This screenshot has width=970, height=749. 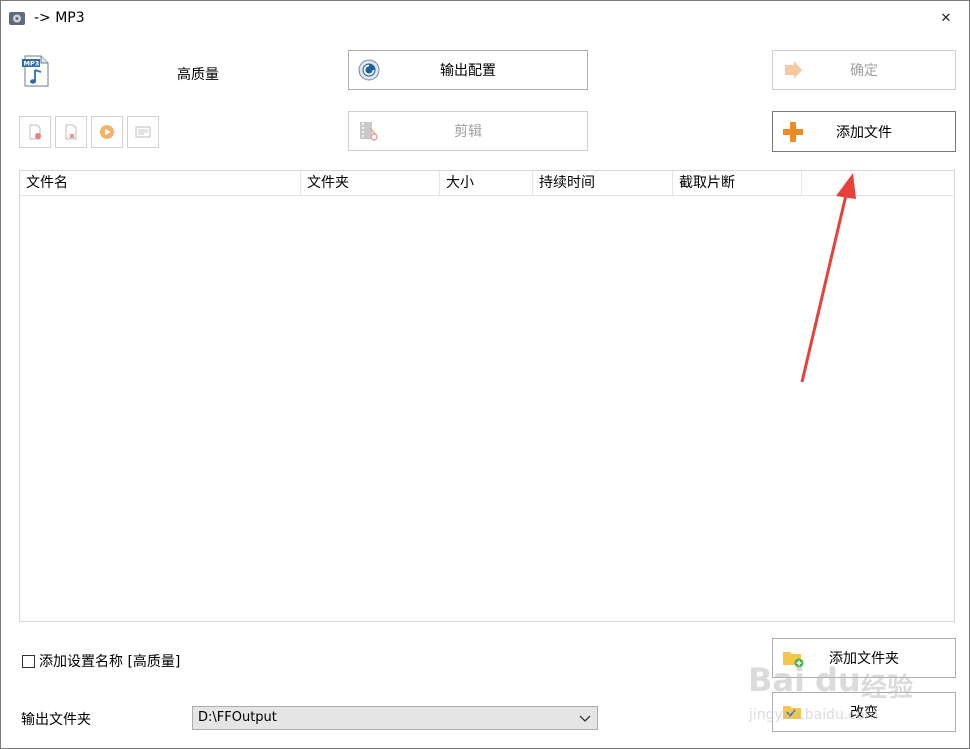 I want to click on chevron-down-icon, so click(x=585, y=718).